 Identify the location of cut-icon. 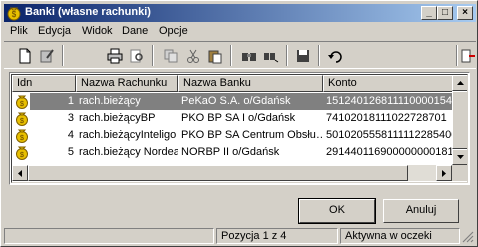
(193, 55).